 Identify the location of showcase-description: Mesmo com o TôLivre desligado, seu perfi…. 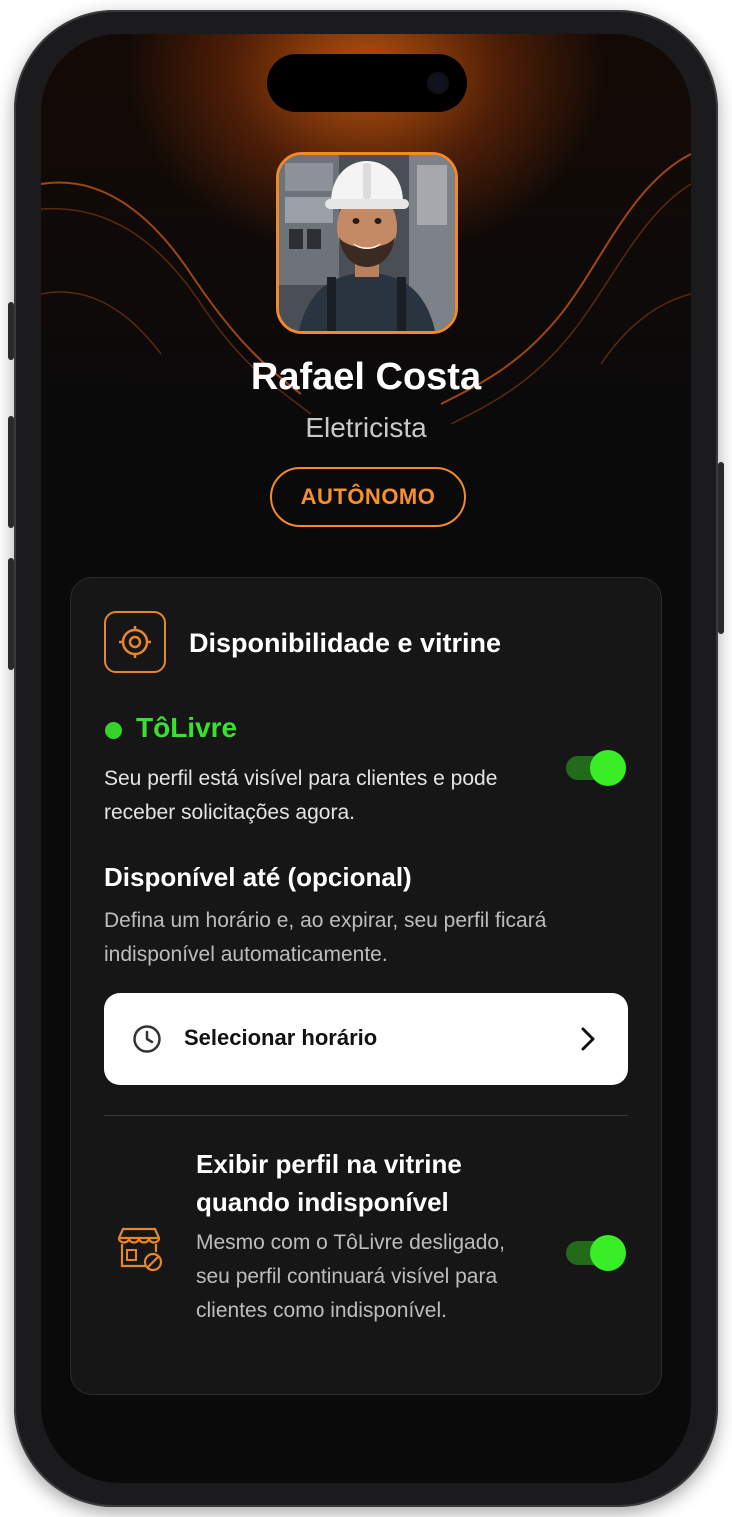
(350, 1276).